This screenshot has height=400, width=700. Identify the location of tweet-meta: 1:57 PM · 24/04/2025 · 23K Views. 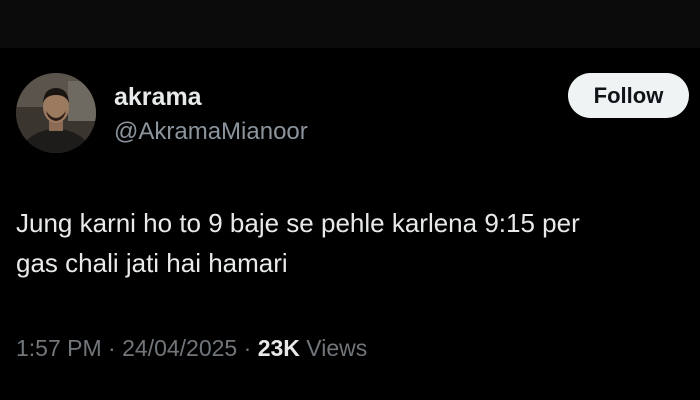
(191, 348).